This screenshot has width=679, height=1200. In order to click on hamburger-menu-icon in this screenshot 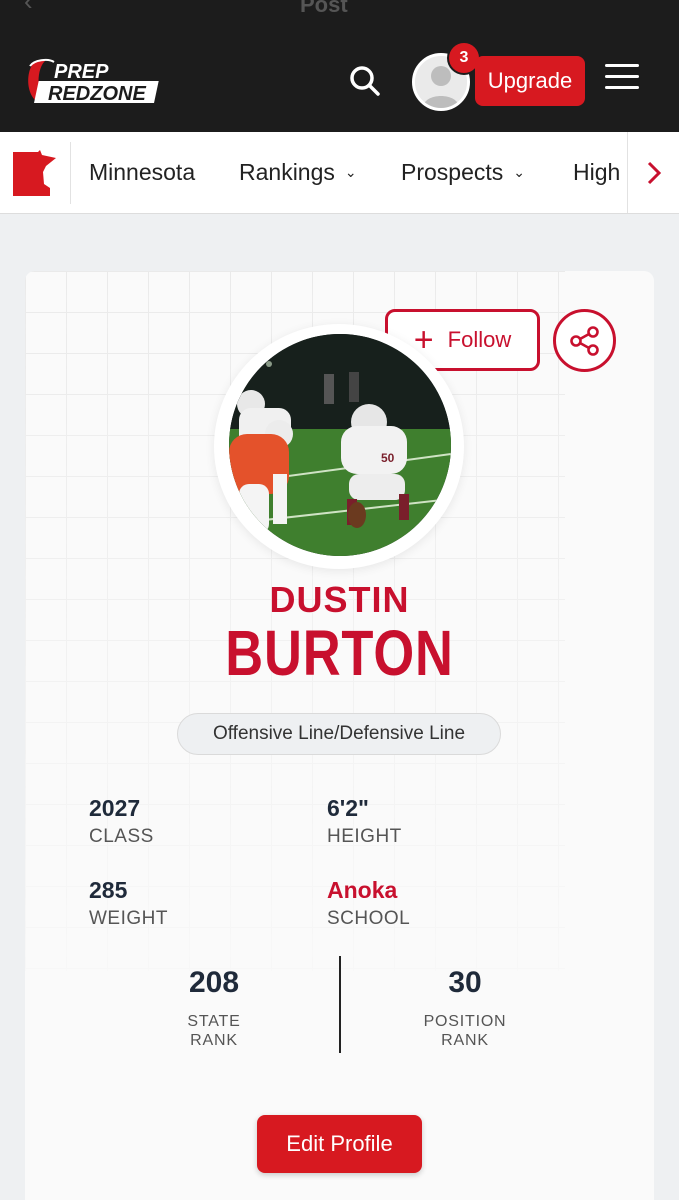, I will do `click(622, 79)`.